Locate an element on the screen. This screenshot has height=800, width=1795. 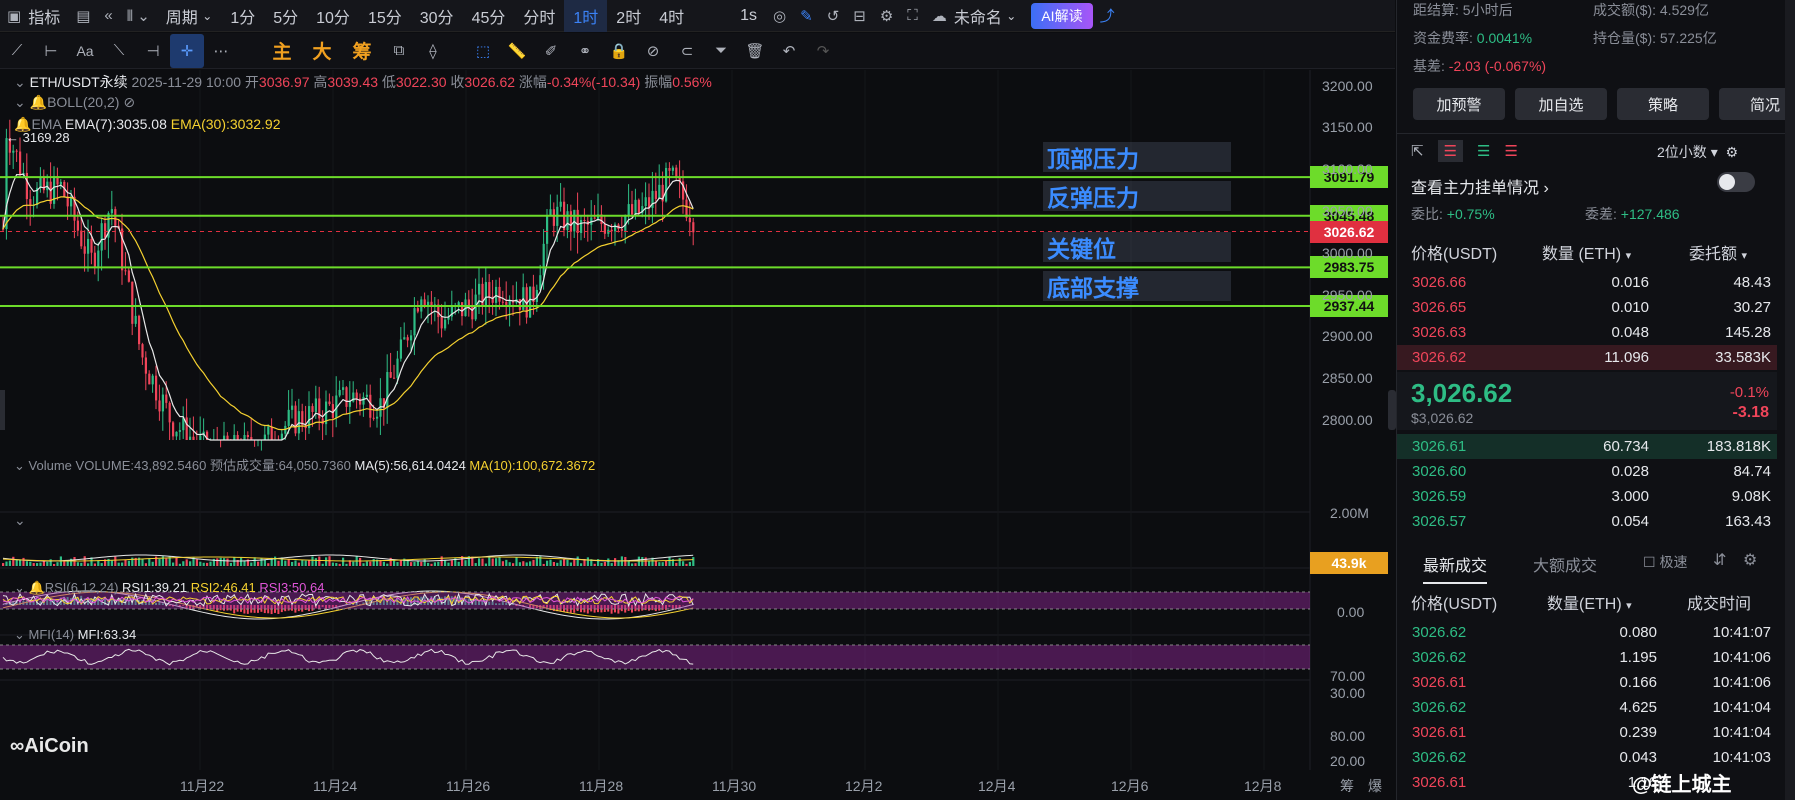
hline-tool-icon: ⊣ is located at coordinates (153, 51).